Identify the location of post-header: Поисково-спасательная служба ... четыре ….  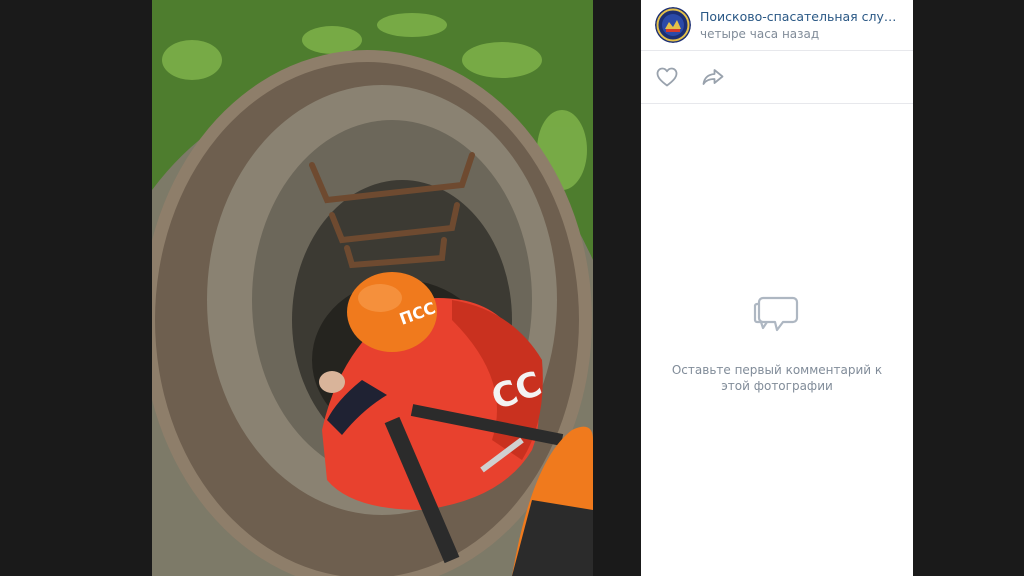
(777, 25).